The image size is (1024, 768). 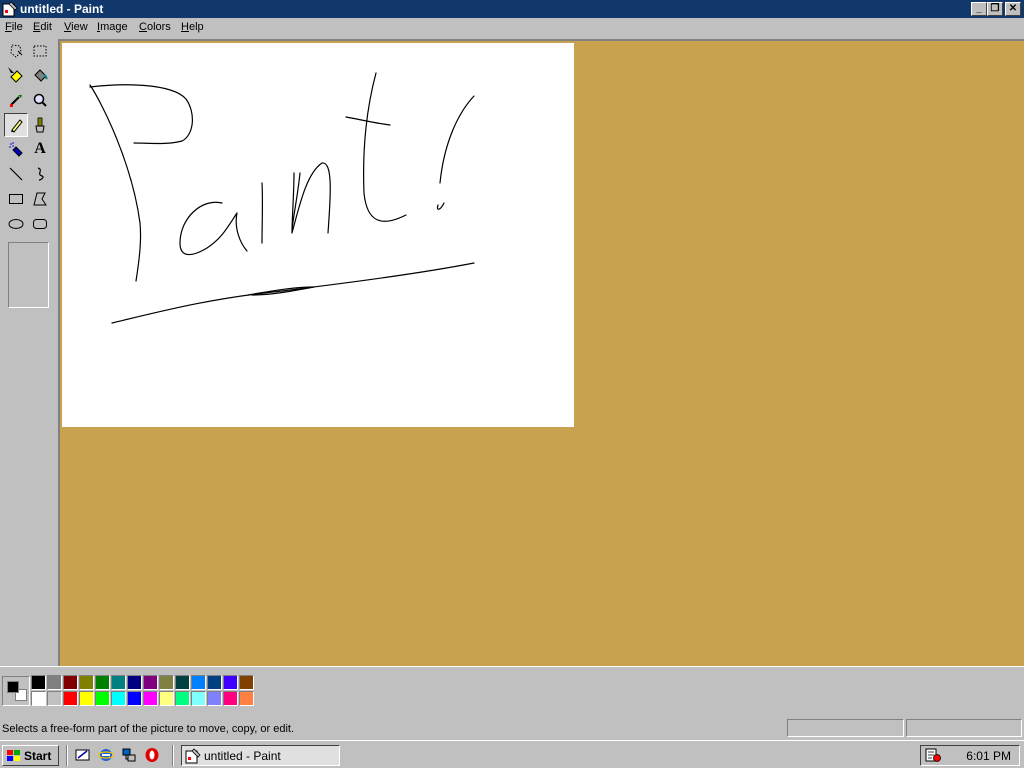 I want to click on start-button: Start, so click(x=30, y=755).